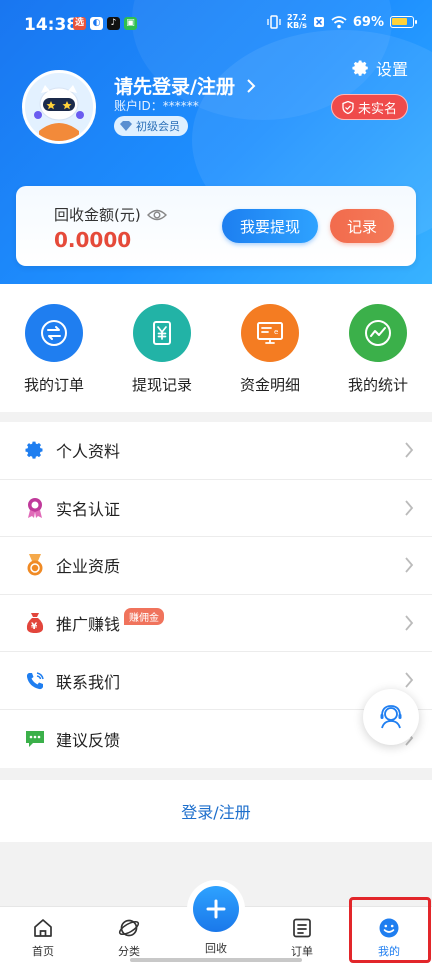 The width and height of the screenshot is (432, 964). What do you see at coordinates (79, 23) in the screenshot?
I see `app-notification-icon: 选` at bounding box center [79, 23].